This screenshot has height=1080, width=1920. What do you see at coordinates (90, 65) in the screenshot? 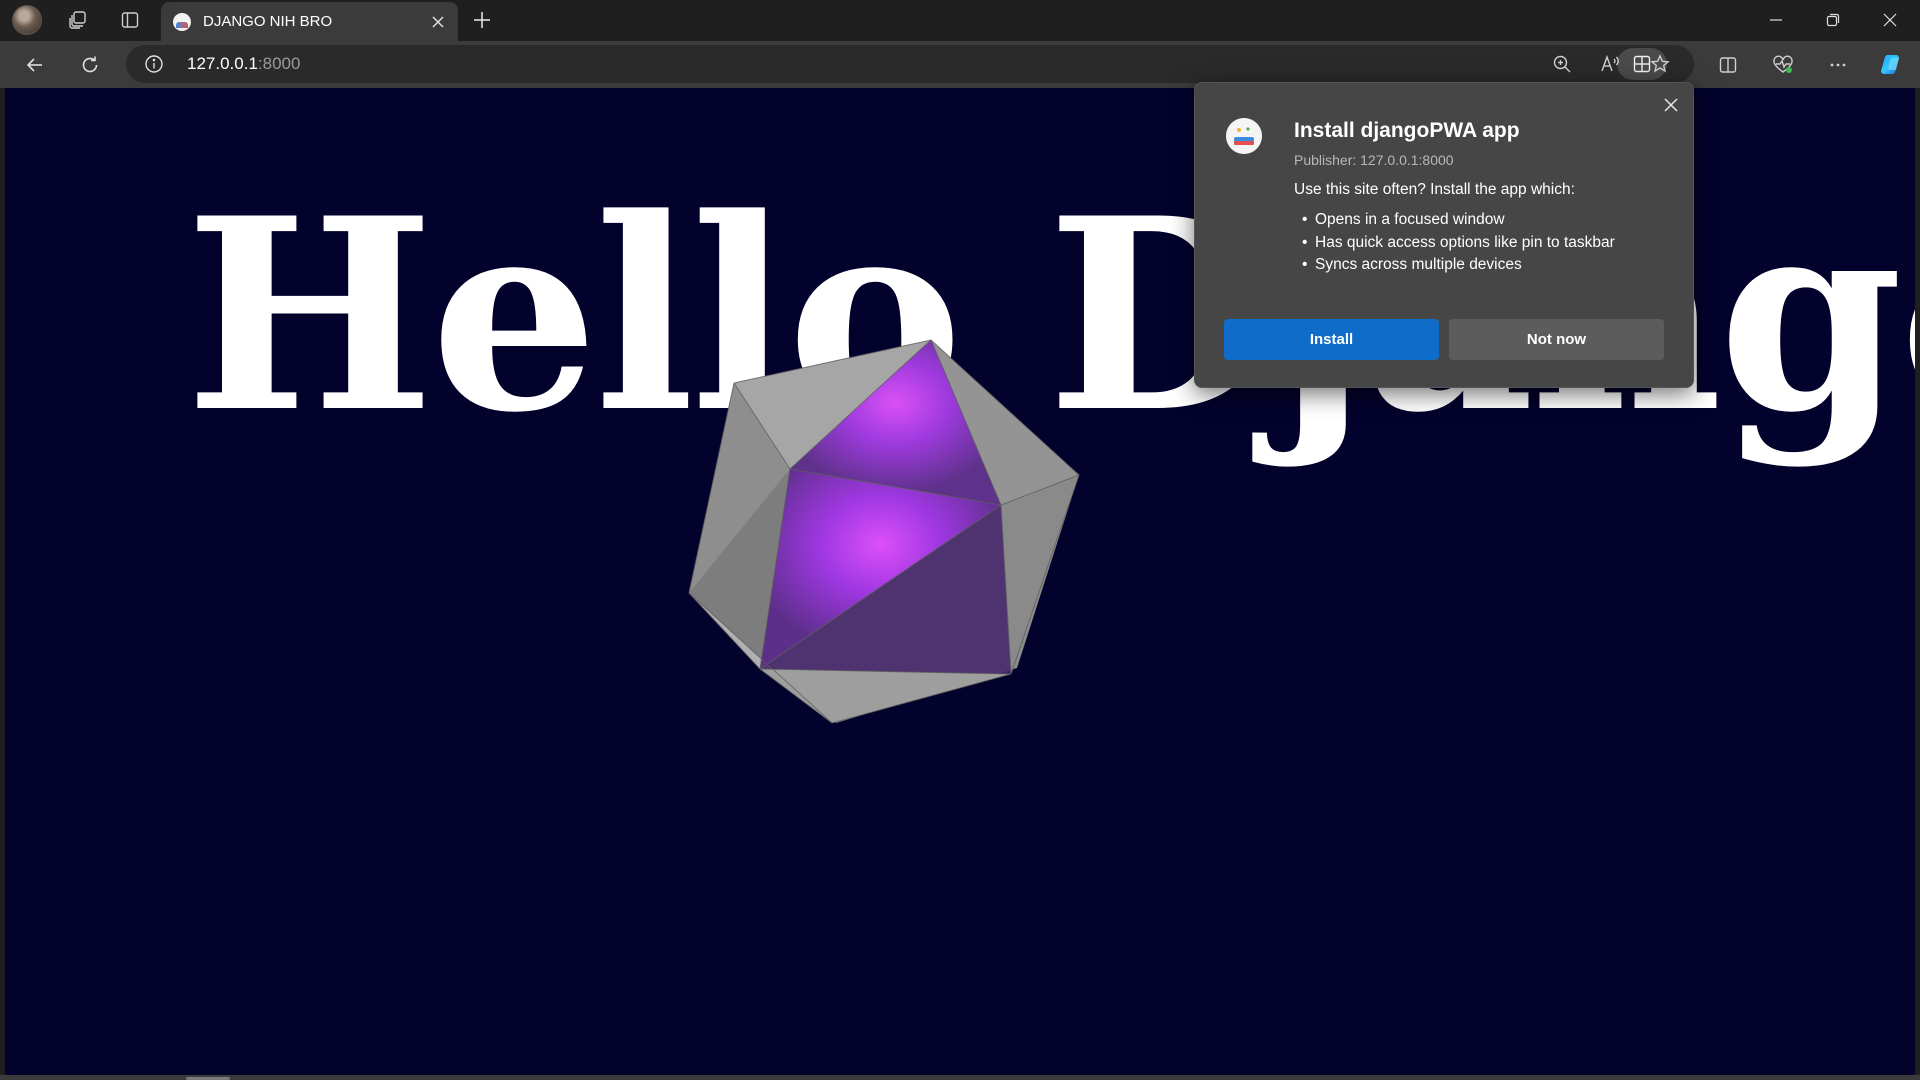
I see `refresh-icon` at bounding box center [90, 65].